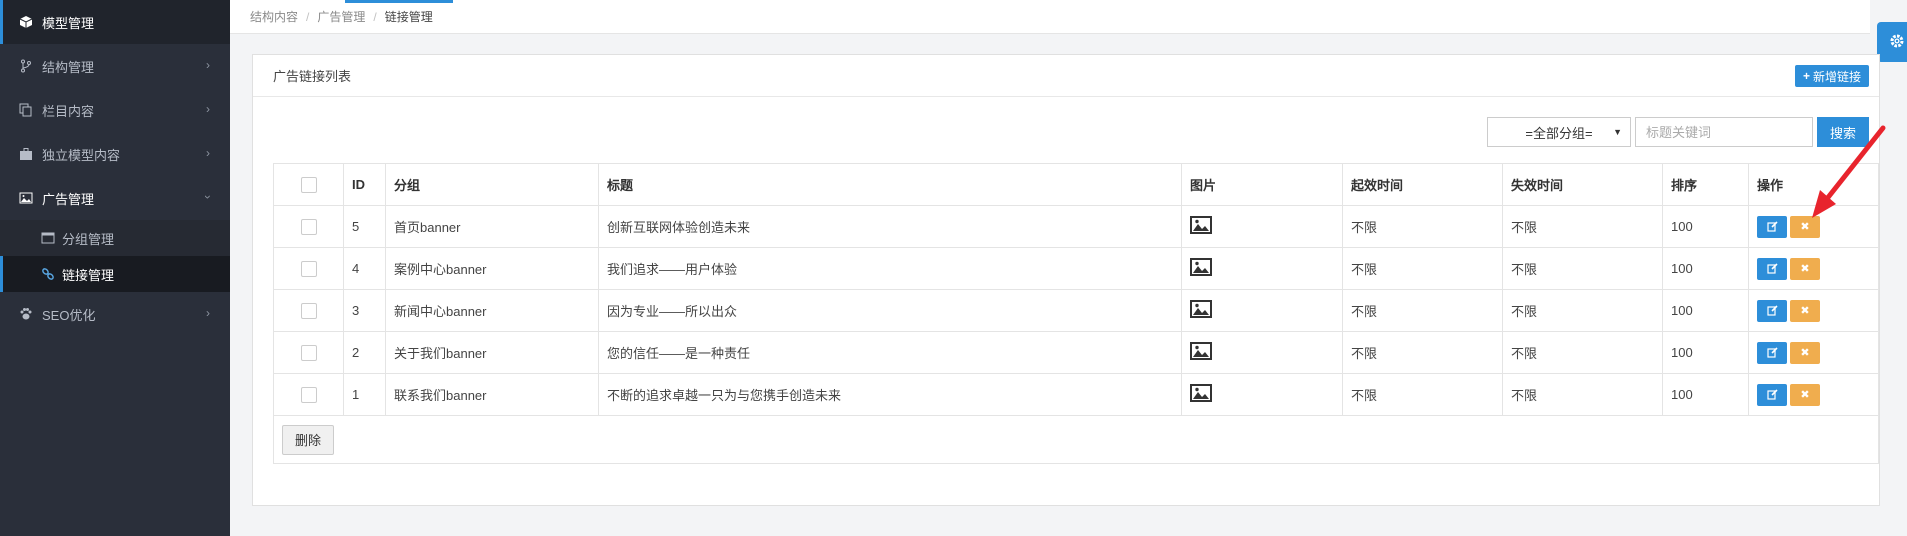  I want to click on breadcrumb-item: 结构内容, so click(274, 16).